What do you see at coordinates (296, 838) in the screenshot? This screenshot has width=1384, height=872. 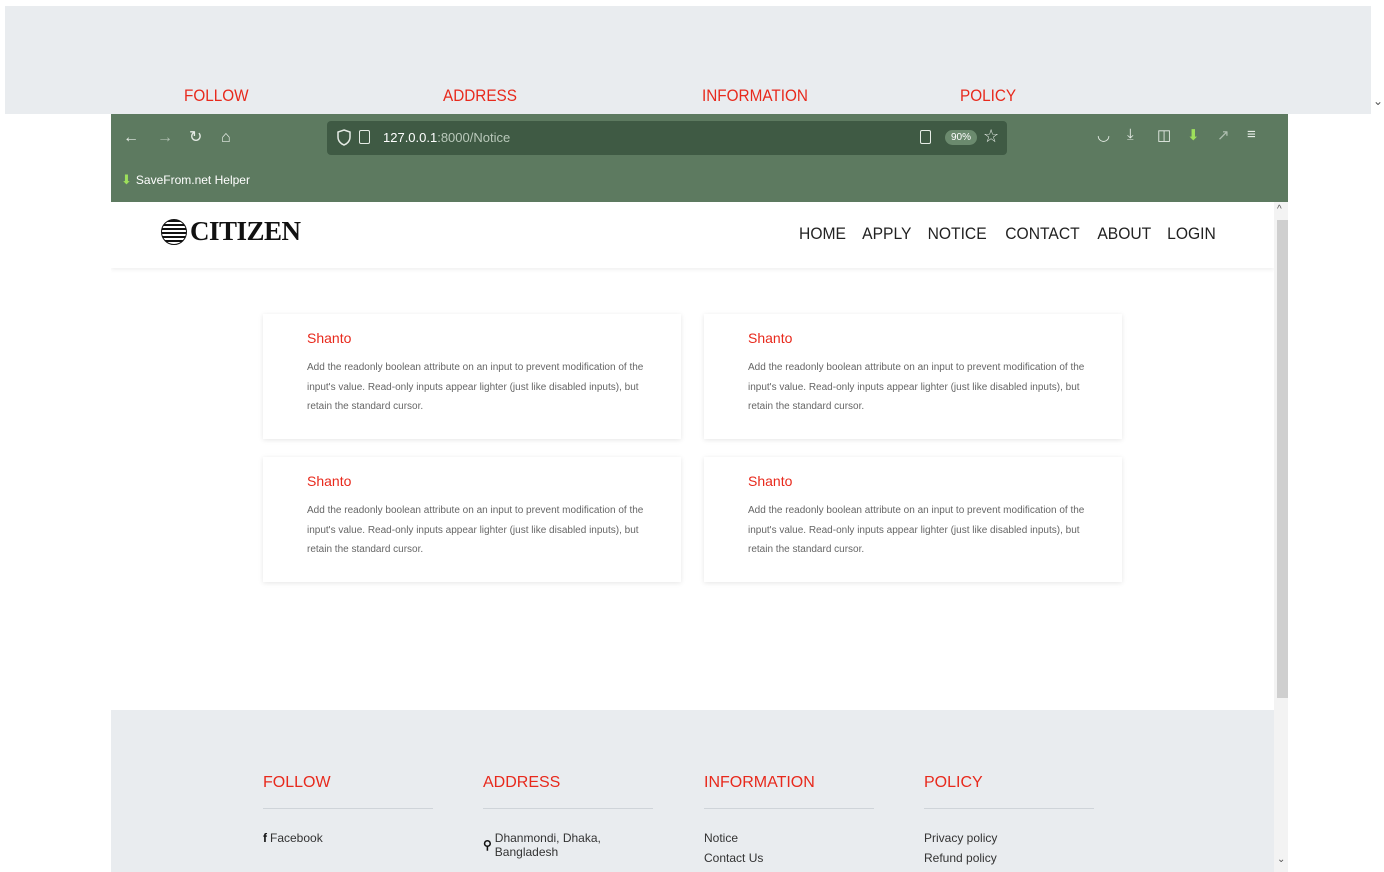 I see `footer-link-label: Facebook` at bounding box center [296, 838].